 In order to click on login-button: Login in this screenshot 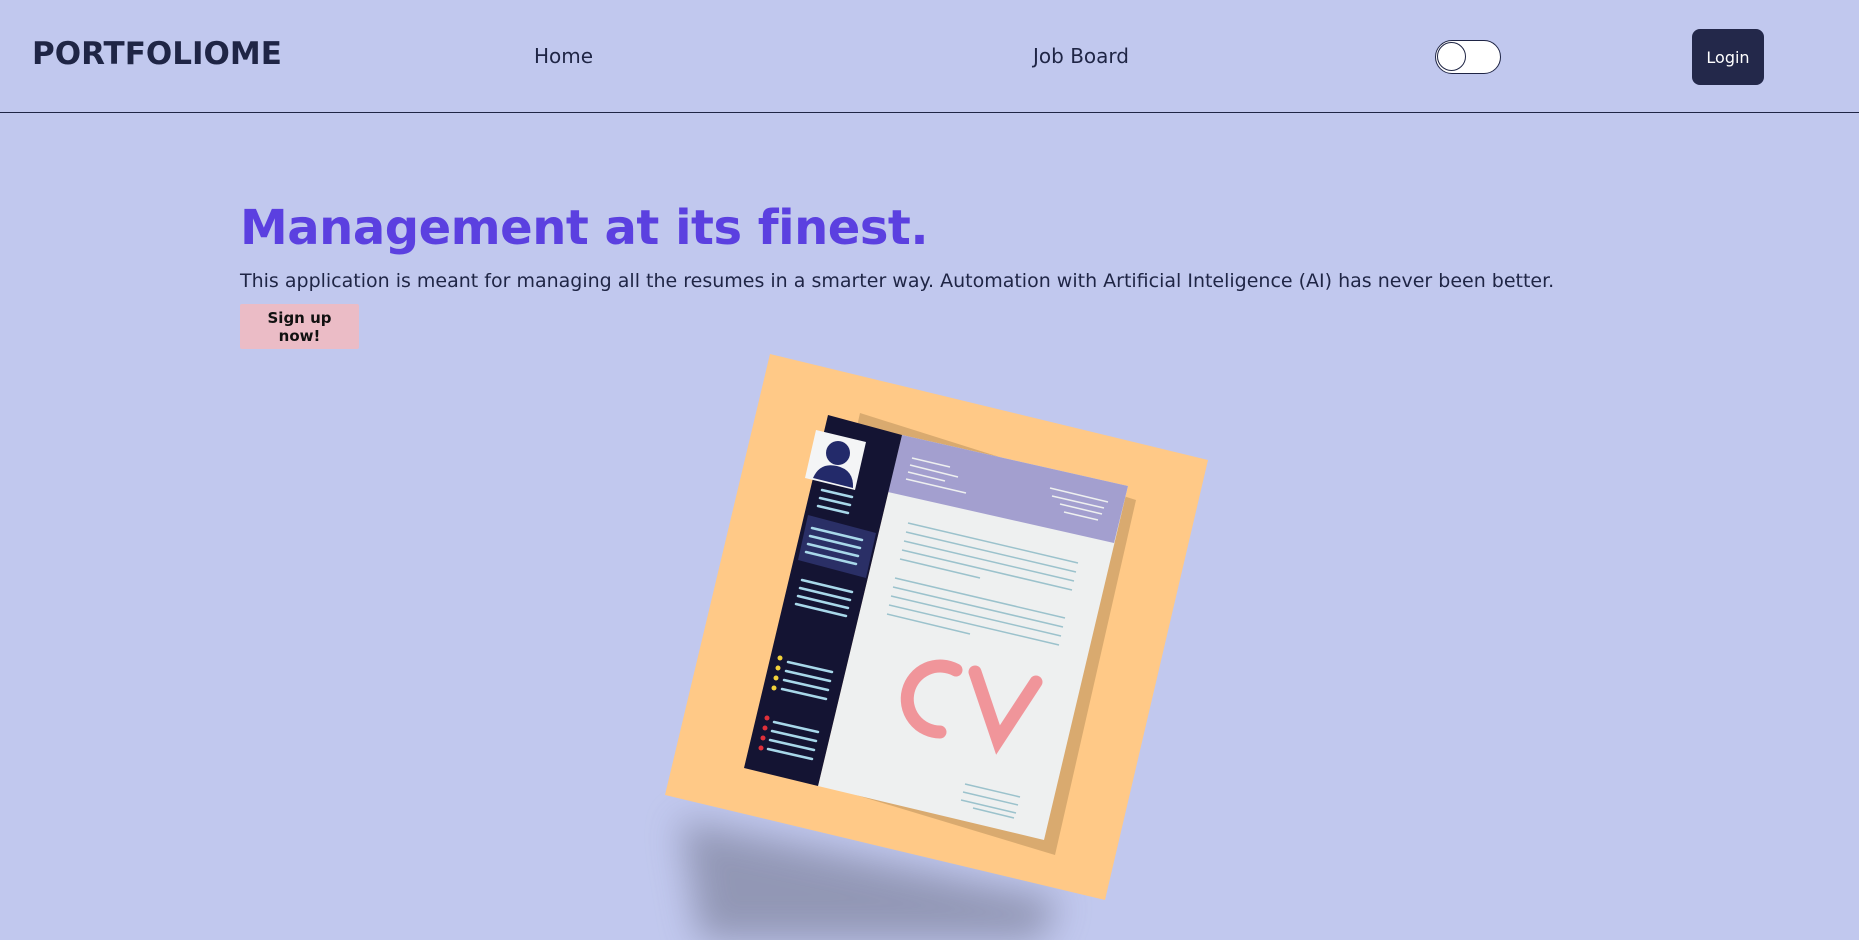, I will do `click(1728, 57)`.